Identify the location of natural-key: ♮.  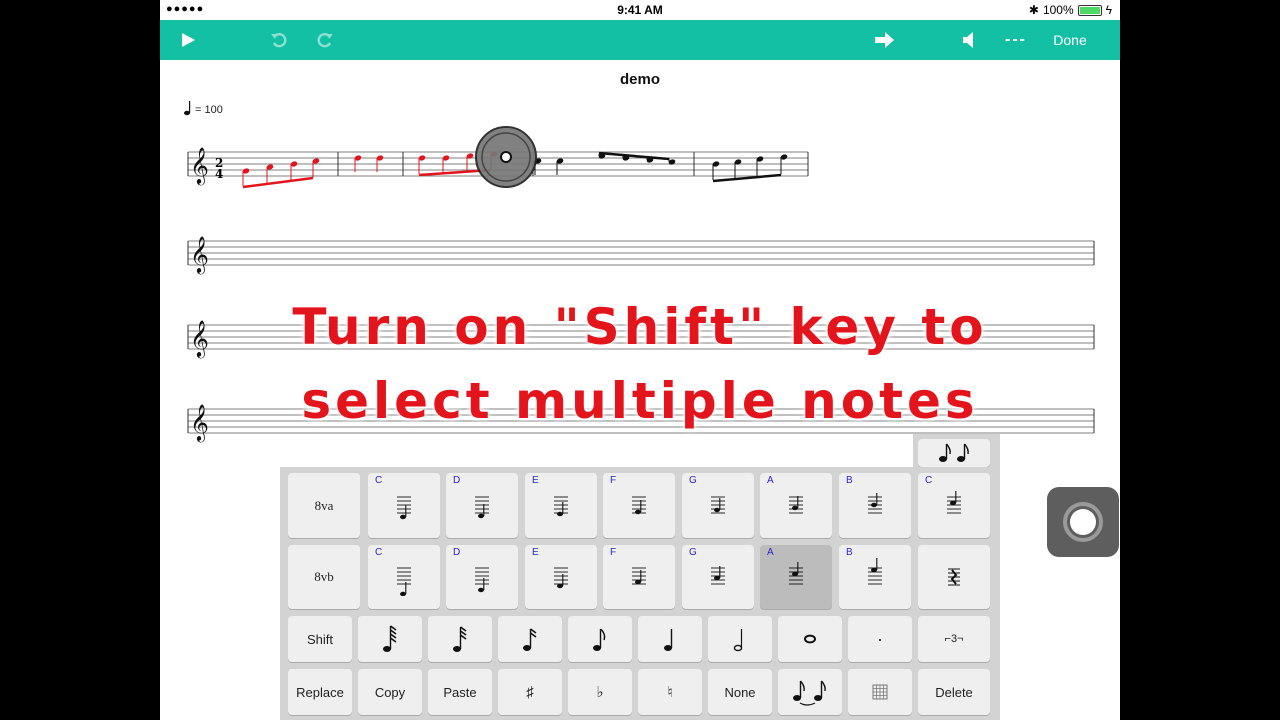
(670, 692).